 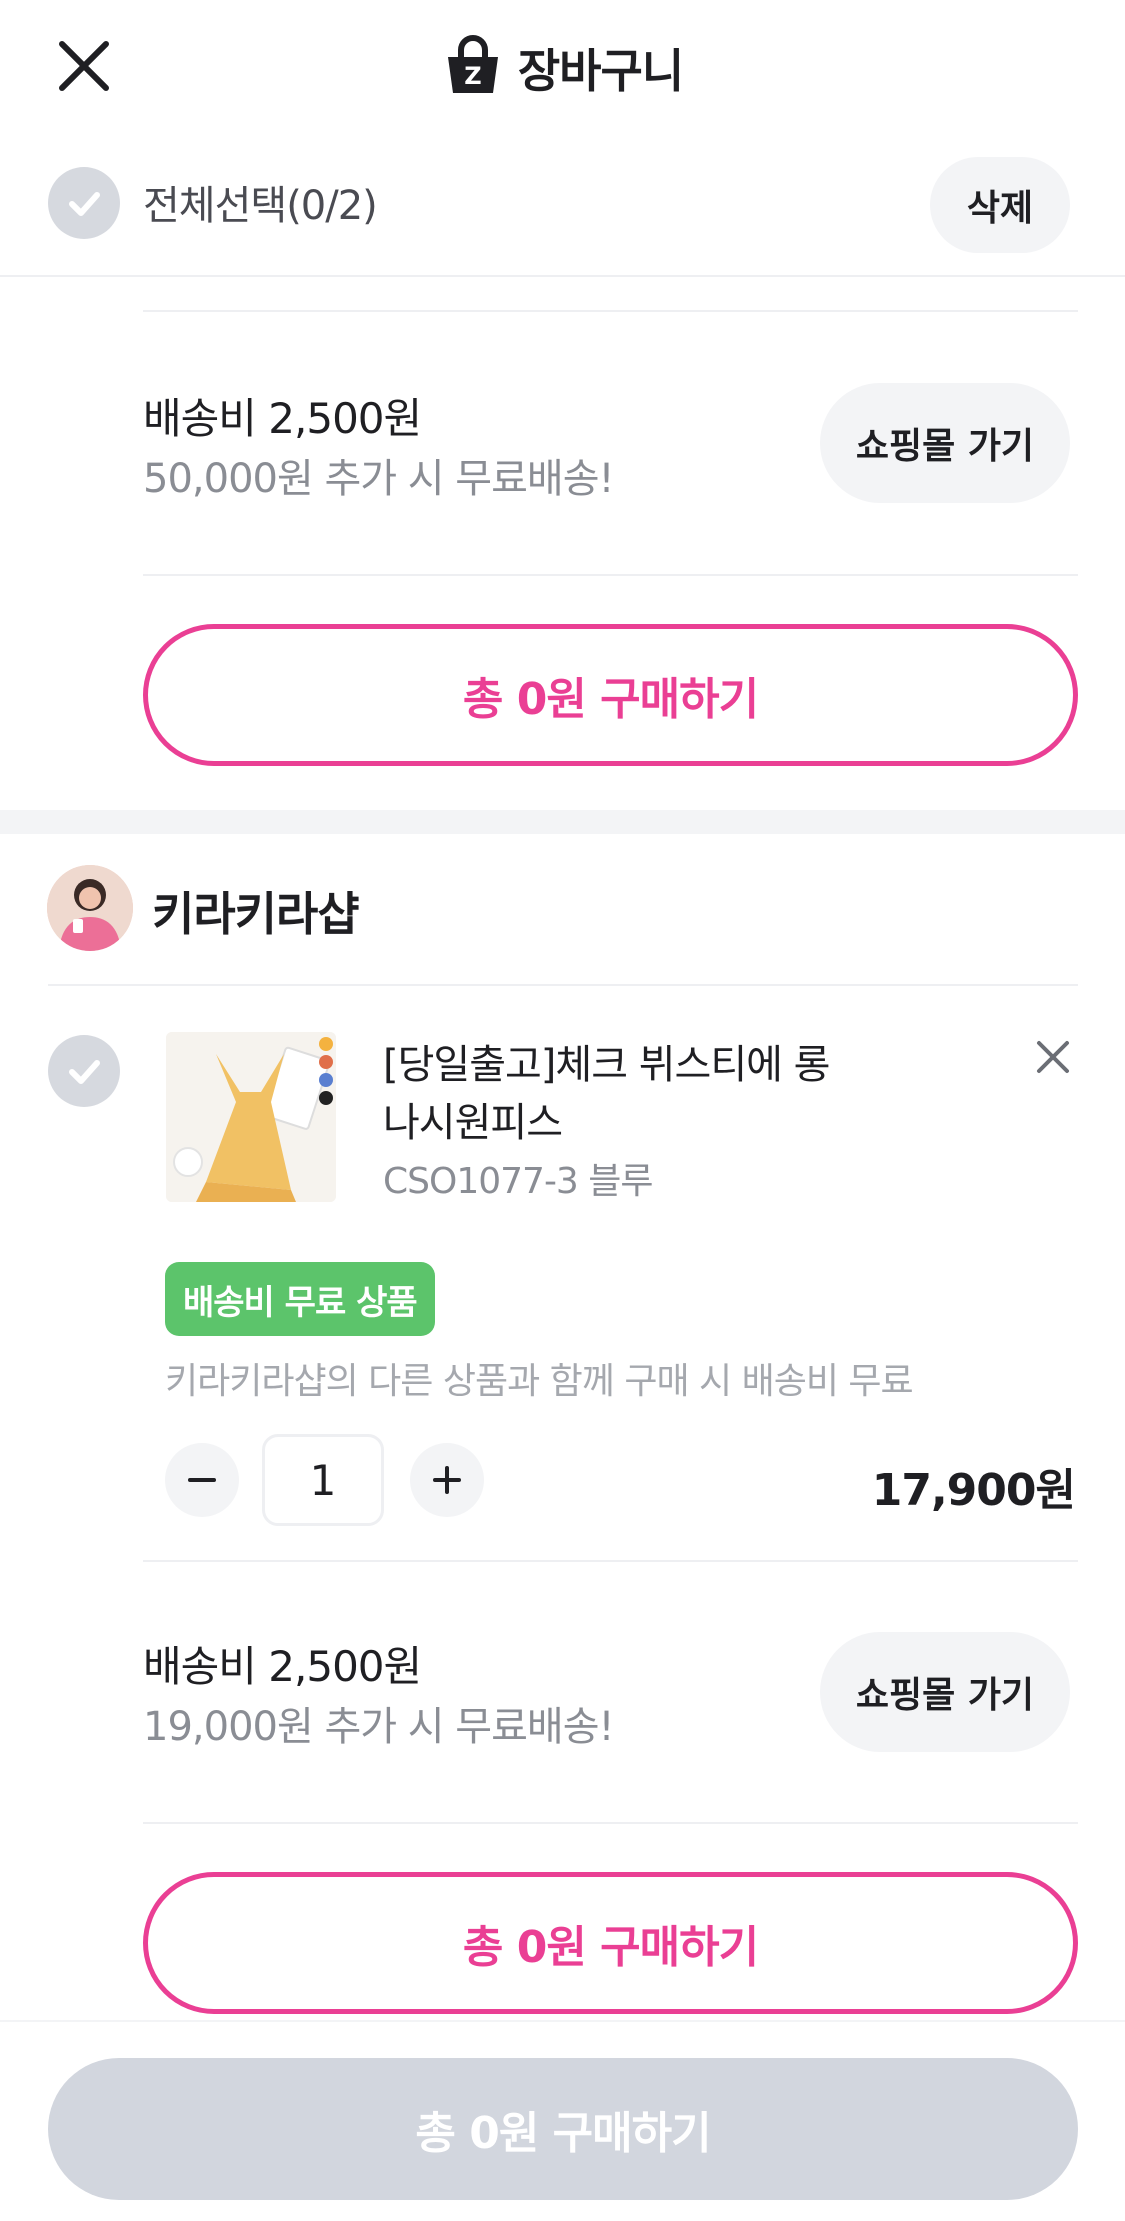 I want to click on minus-icon, so click(x=202, y=1480).